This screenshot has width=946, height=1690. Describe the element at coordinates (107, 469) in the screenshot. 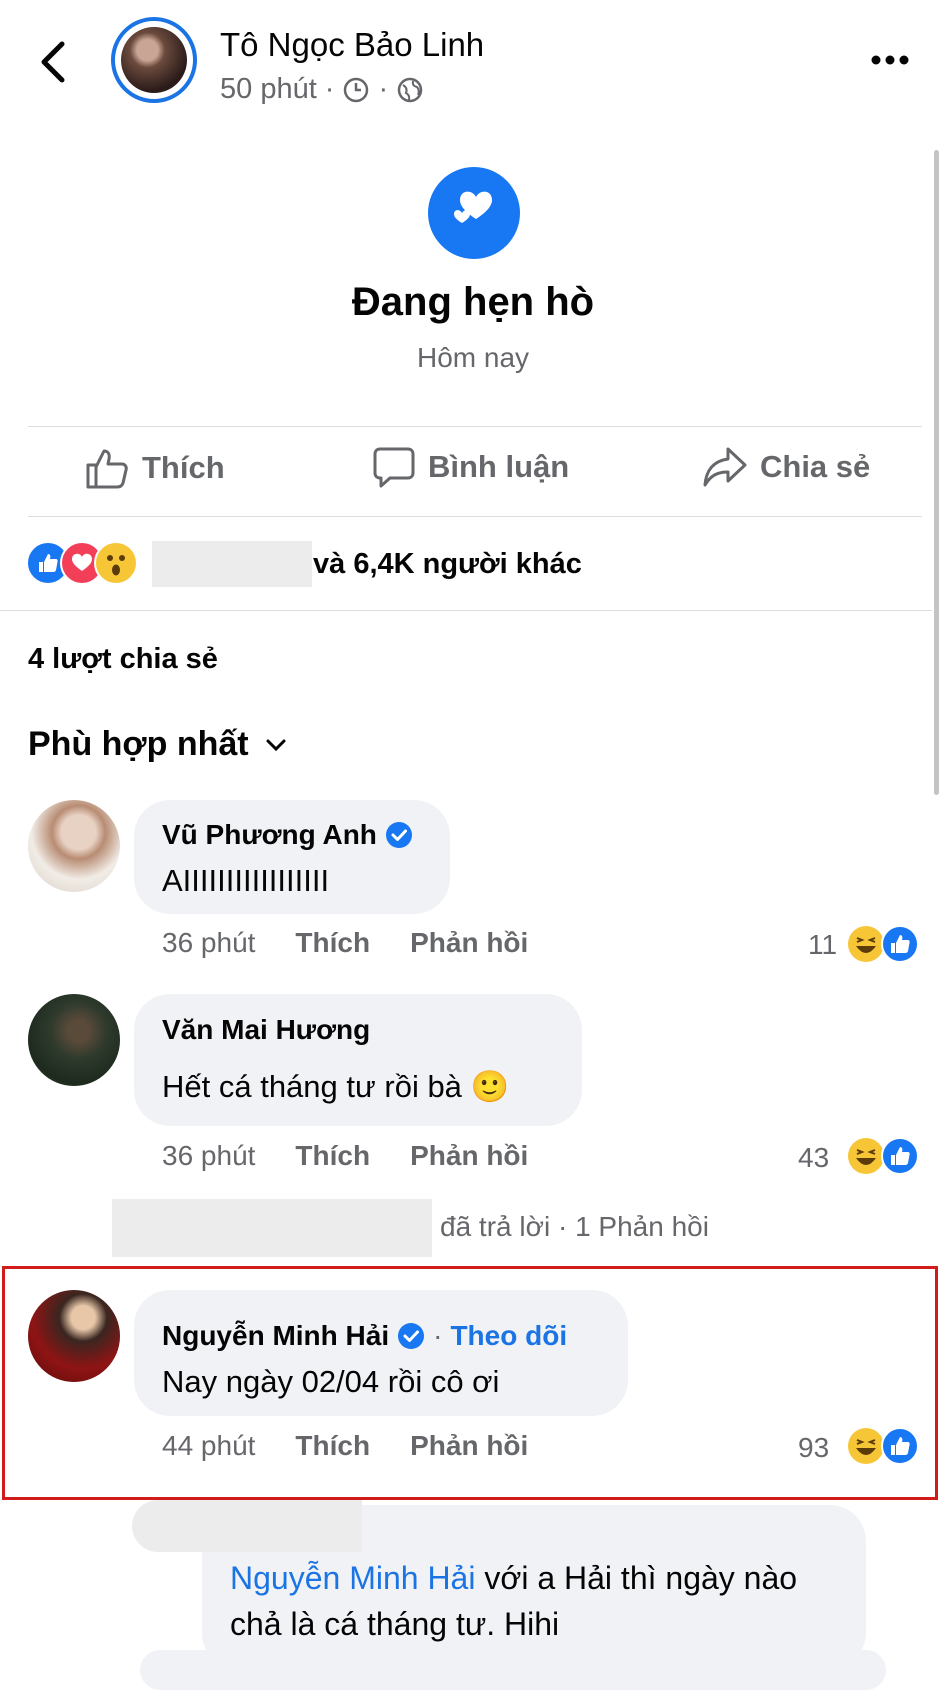

I see `thumbs-up-icon` at that location.